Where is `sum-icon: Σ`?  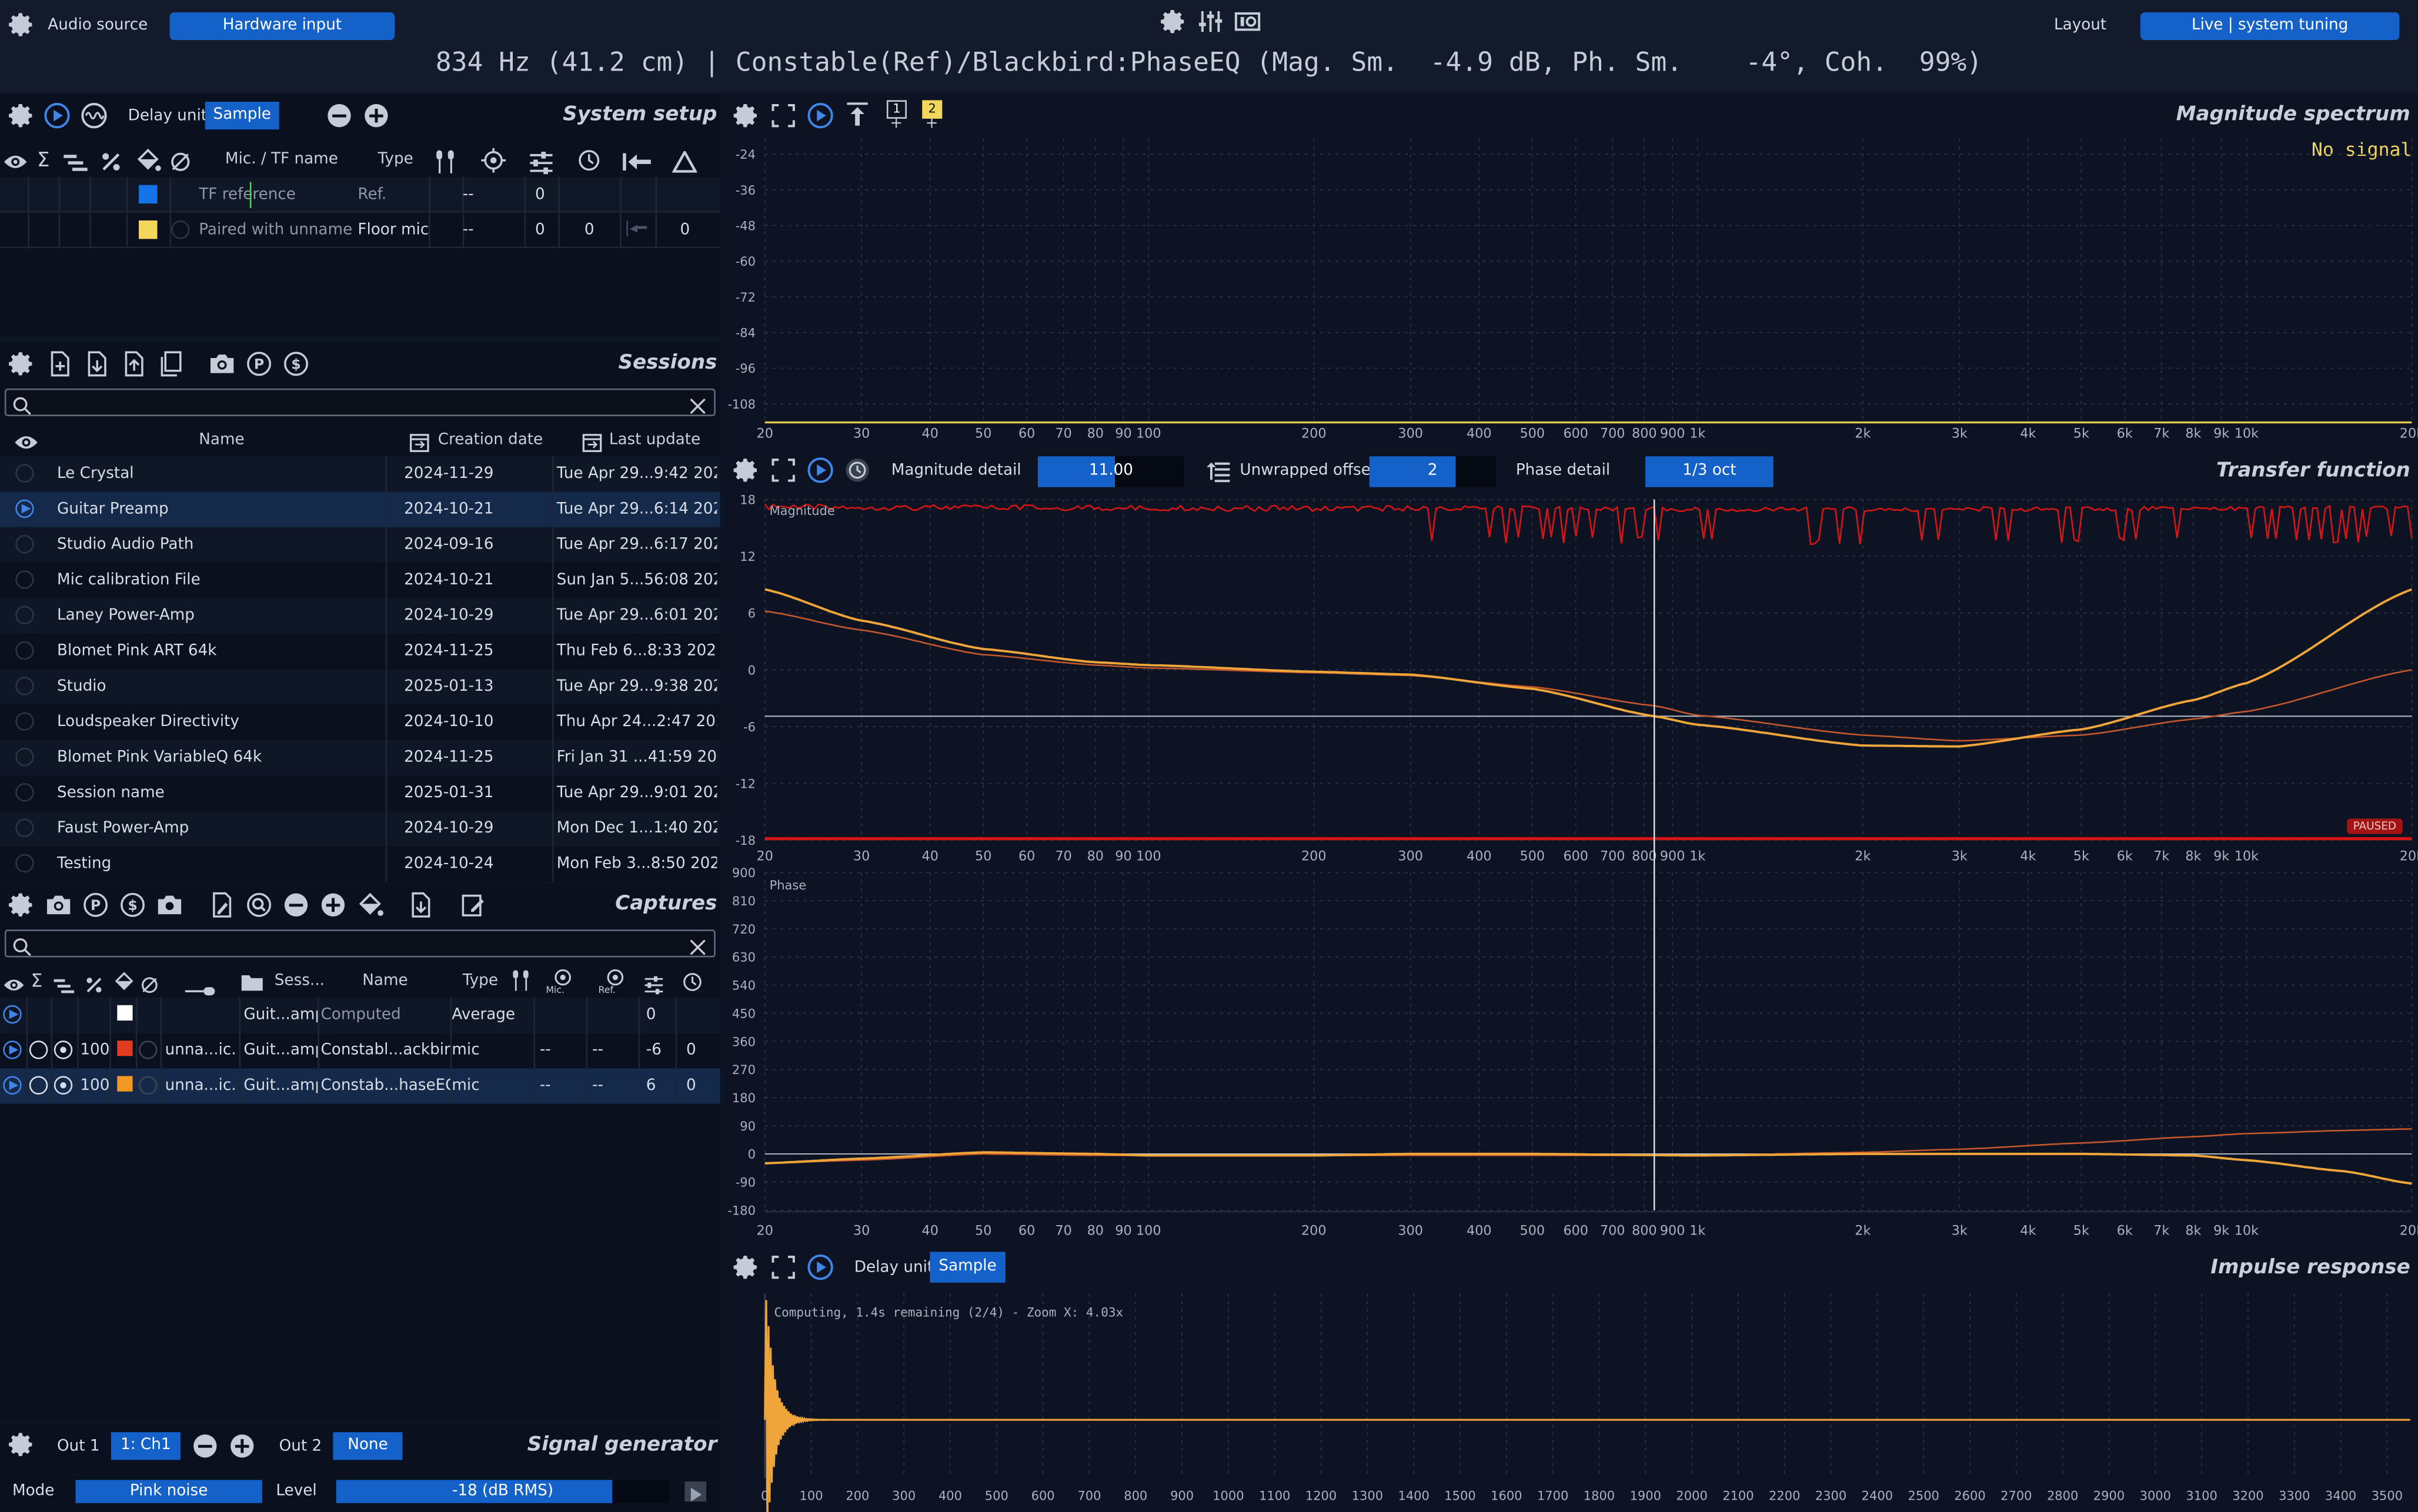
sum-icon: Σ is located at coordinates (44, 160).